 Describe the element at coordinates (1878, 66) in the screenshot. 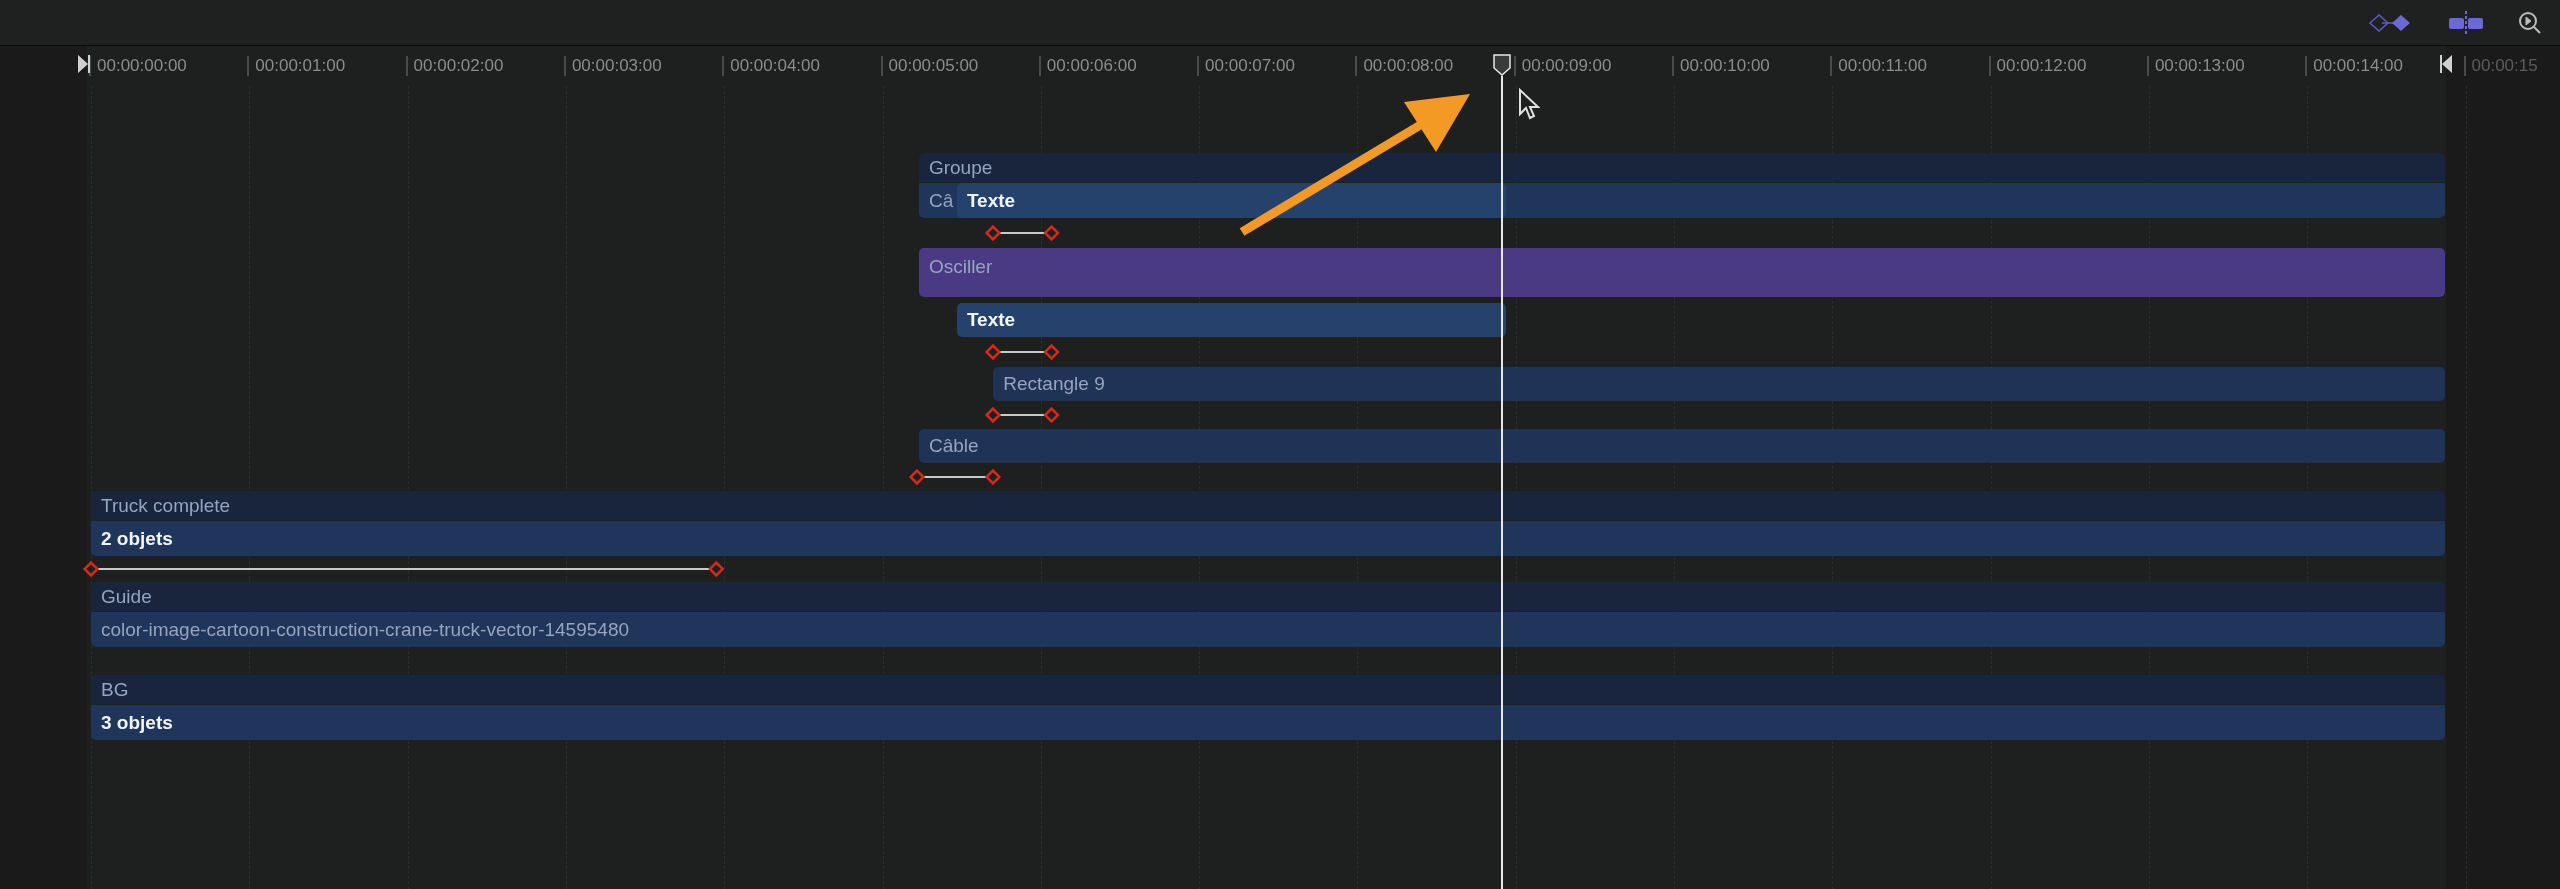

I see `time-label: 00:00:11:00` at that location.